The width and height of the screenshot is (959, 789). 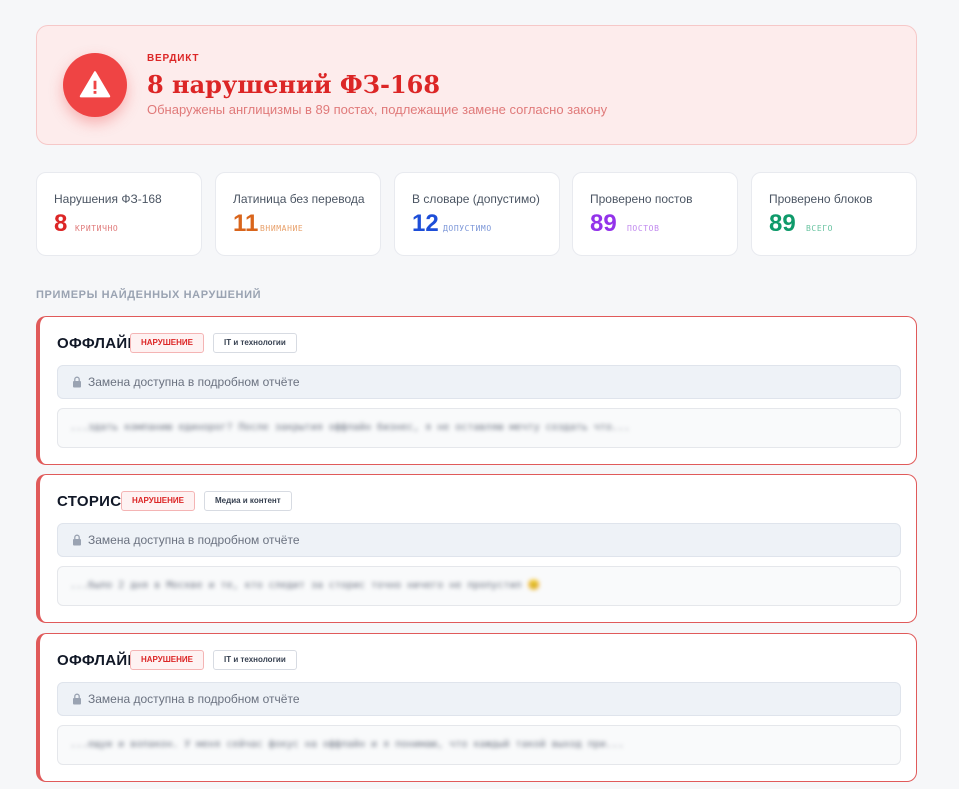 I want to click on stat-label: Латиница без перевода, so click(x=299, y=199).